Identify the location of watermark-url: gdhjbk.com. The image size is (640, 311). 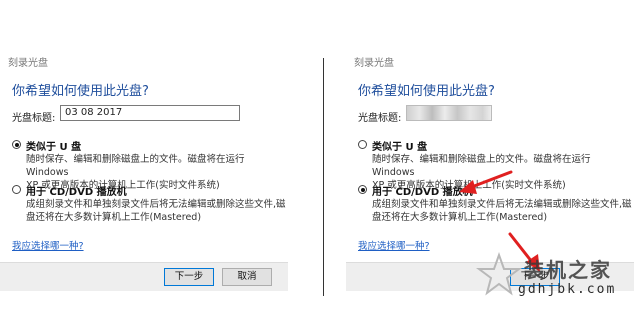
(567, 289).